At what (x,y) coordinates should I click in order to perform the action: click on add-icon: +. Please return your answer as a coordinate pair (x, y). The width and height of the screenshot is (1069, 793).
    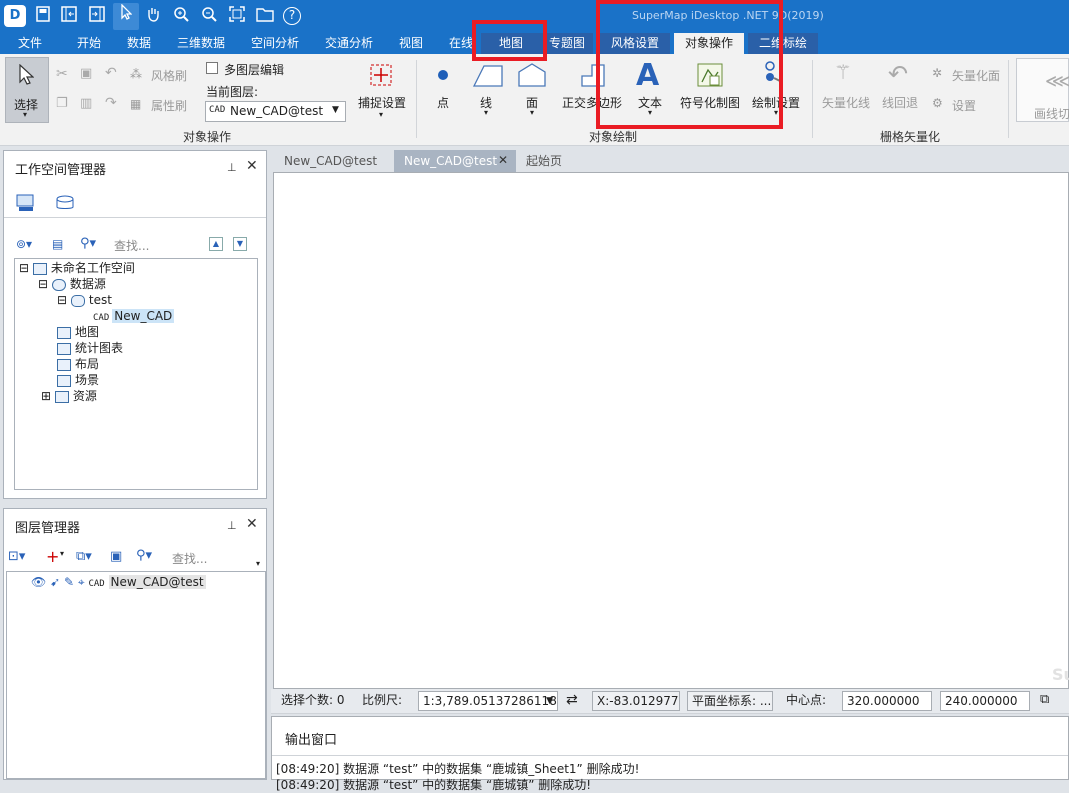
    Looking at the image, I should click on (52, 556).